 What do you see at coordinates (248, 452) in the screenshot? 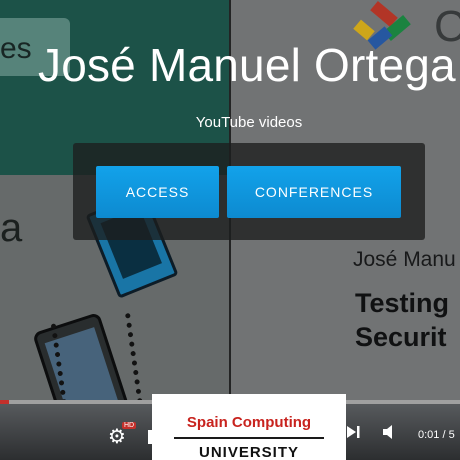
I see `badge-line2: UNIVERSITY` at bounding box center [248, 452].